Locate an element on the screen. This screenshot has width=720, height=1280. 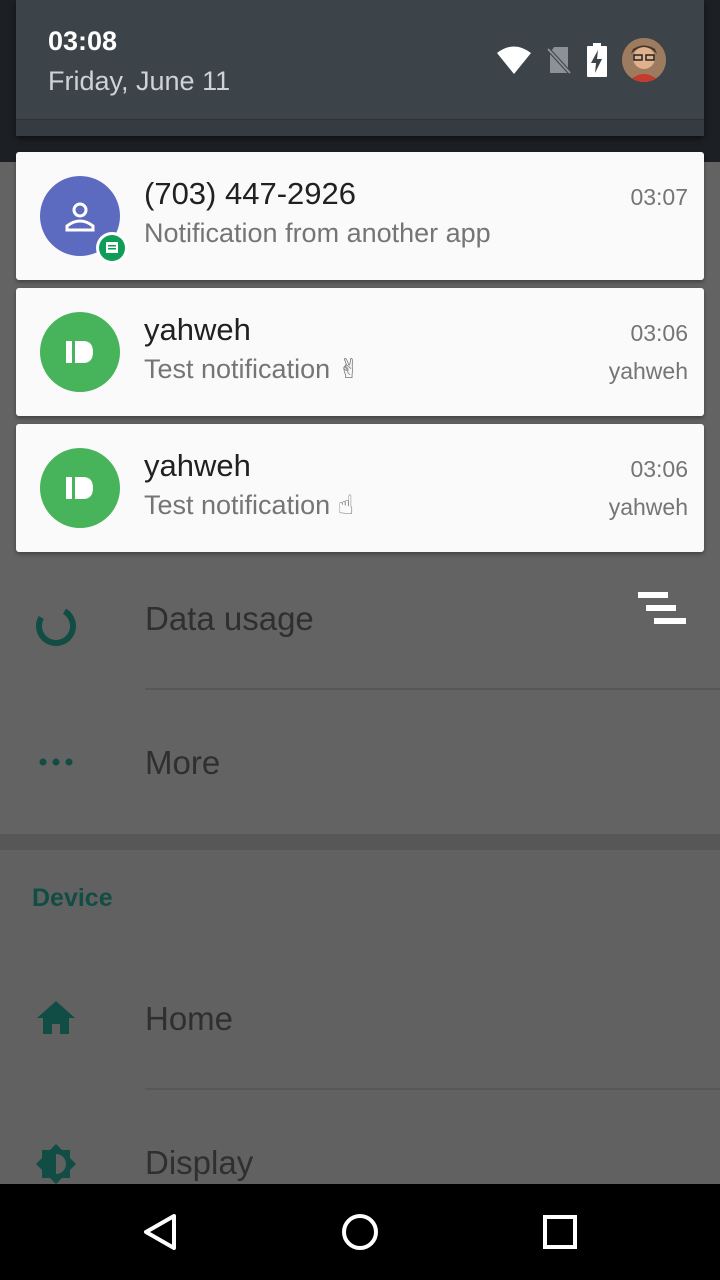
app-badge is located at coordinates (112, 248).